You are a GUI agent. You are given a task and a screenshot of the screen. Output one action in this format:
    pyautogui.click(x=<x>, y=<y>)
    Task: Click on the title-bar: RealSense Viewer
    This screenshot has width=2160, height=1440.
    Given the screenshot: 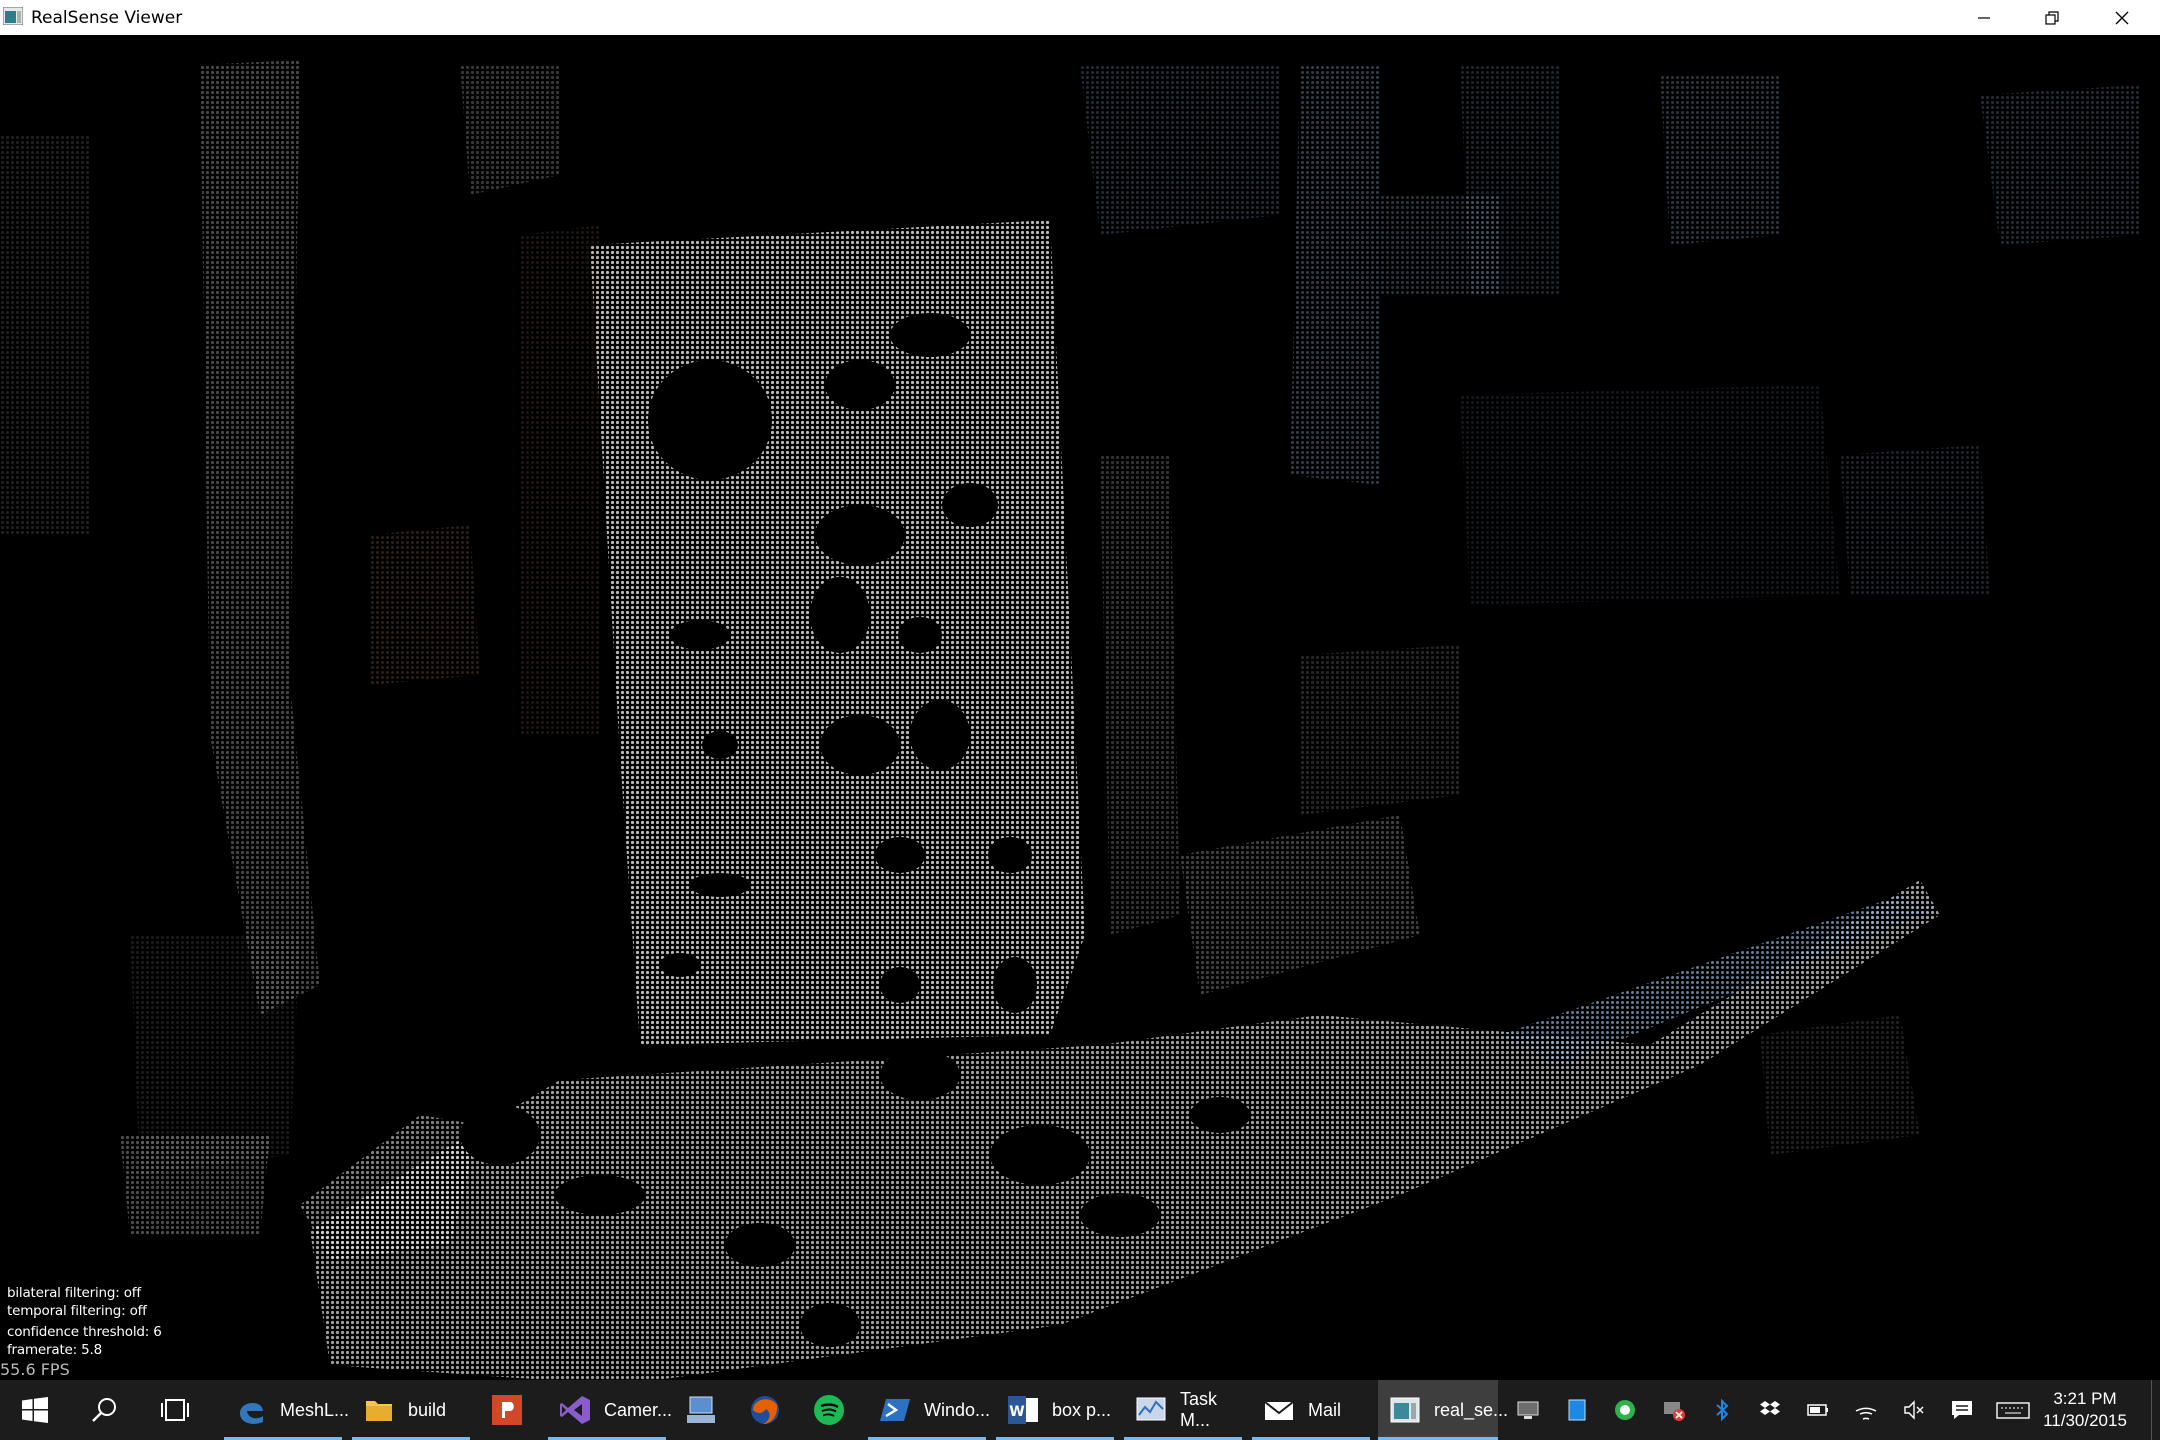 What is the action you would take?
    pyautogui.click(x=1080, y=18)
    